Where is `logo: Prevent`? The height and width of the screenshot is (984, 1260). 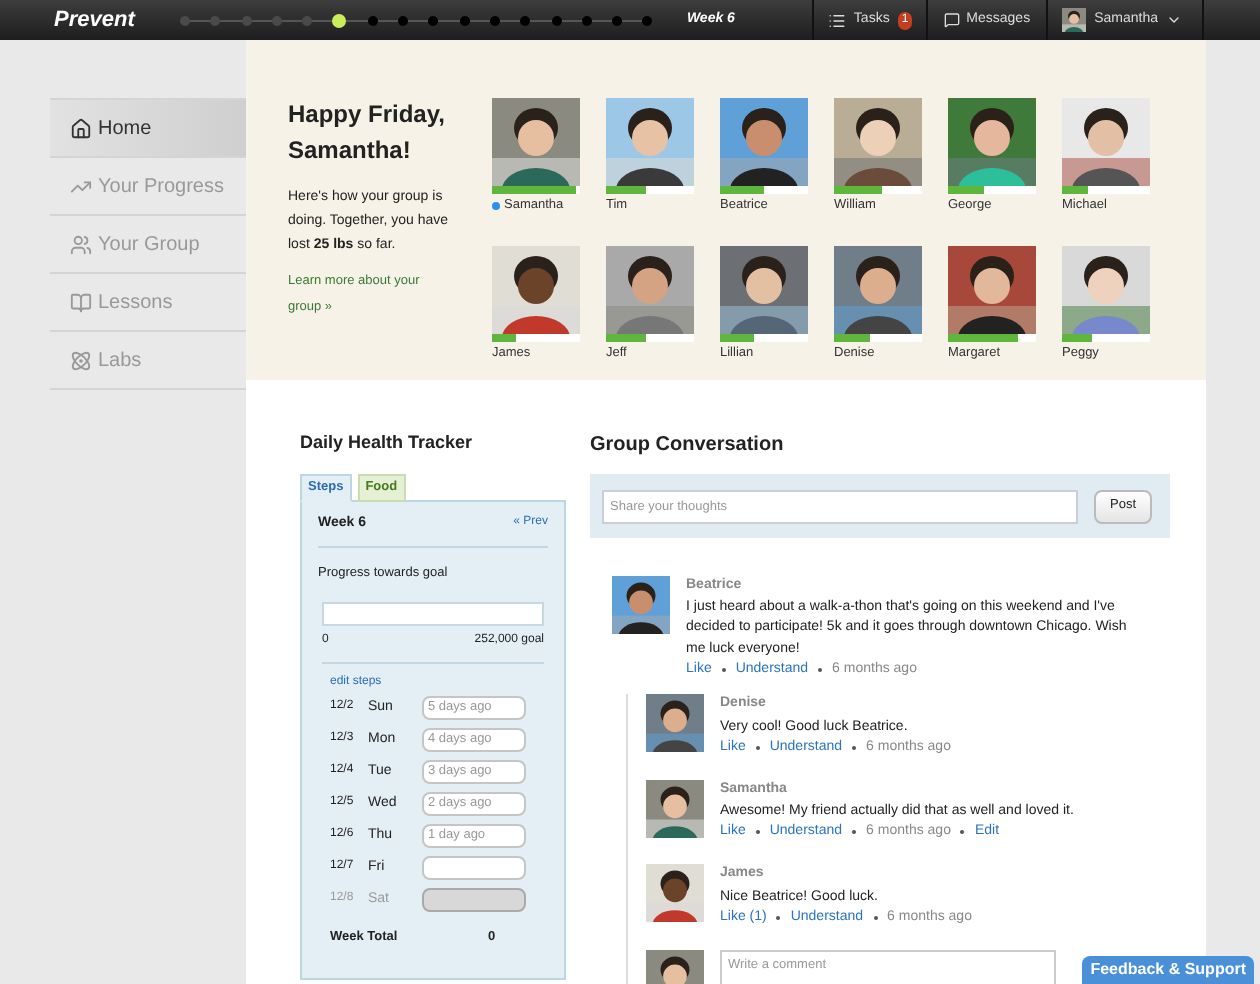
logo: Prevent is located at coordinates (109, 20).